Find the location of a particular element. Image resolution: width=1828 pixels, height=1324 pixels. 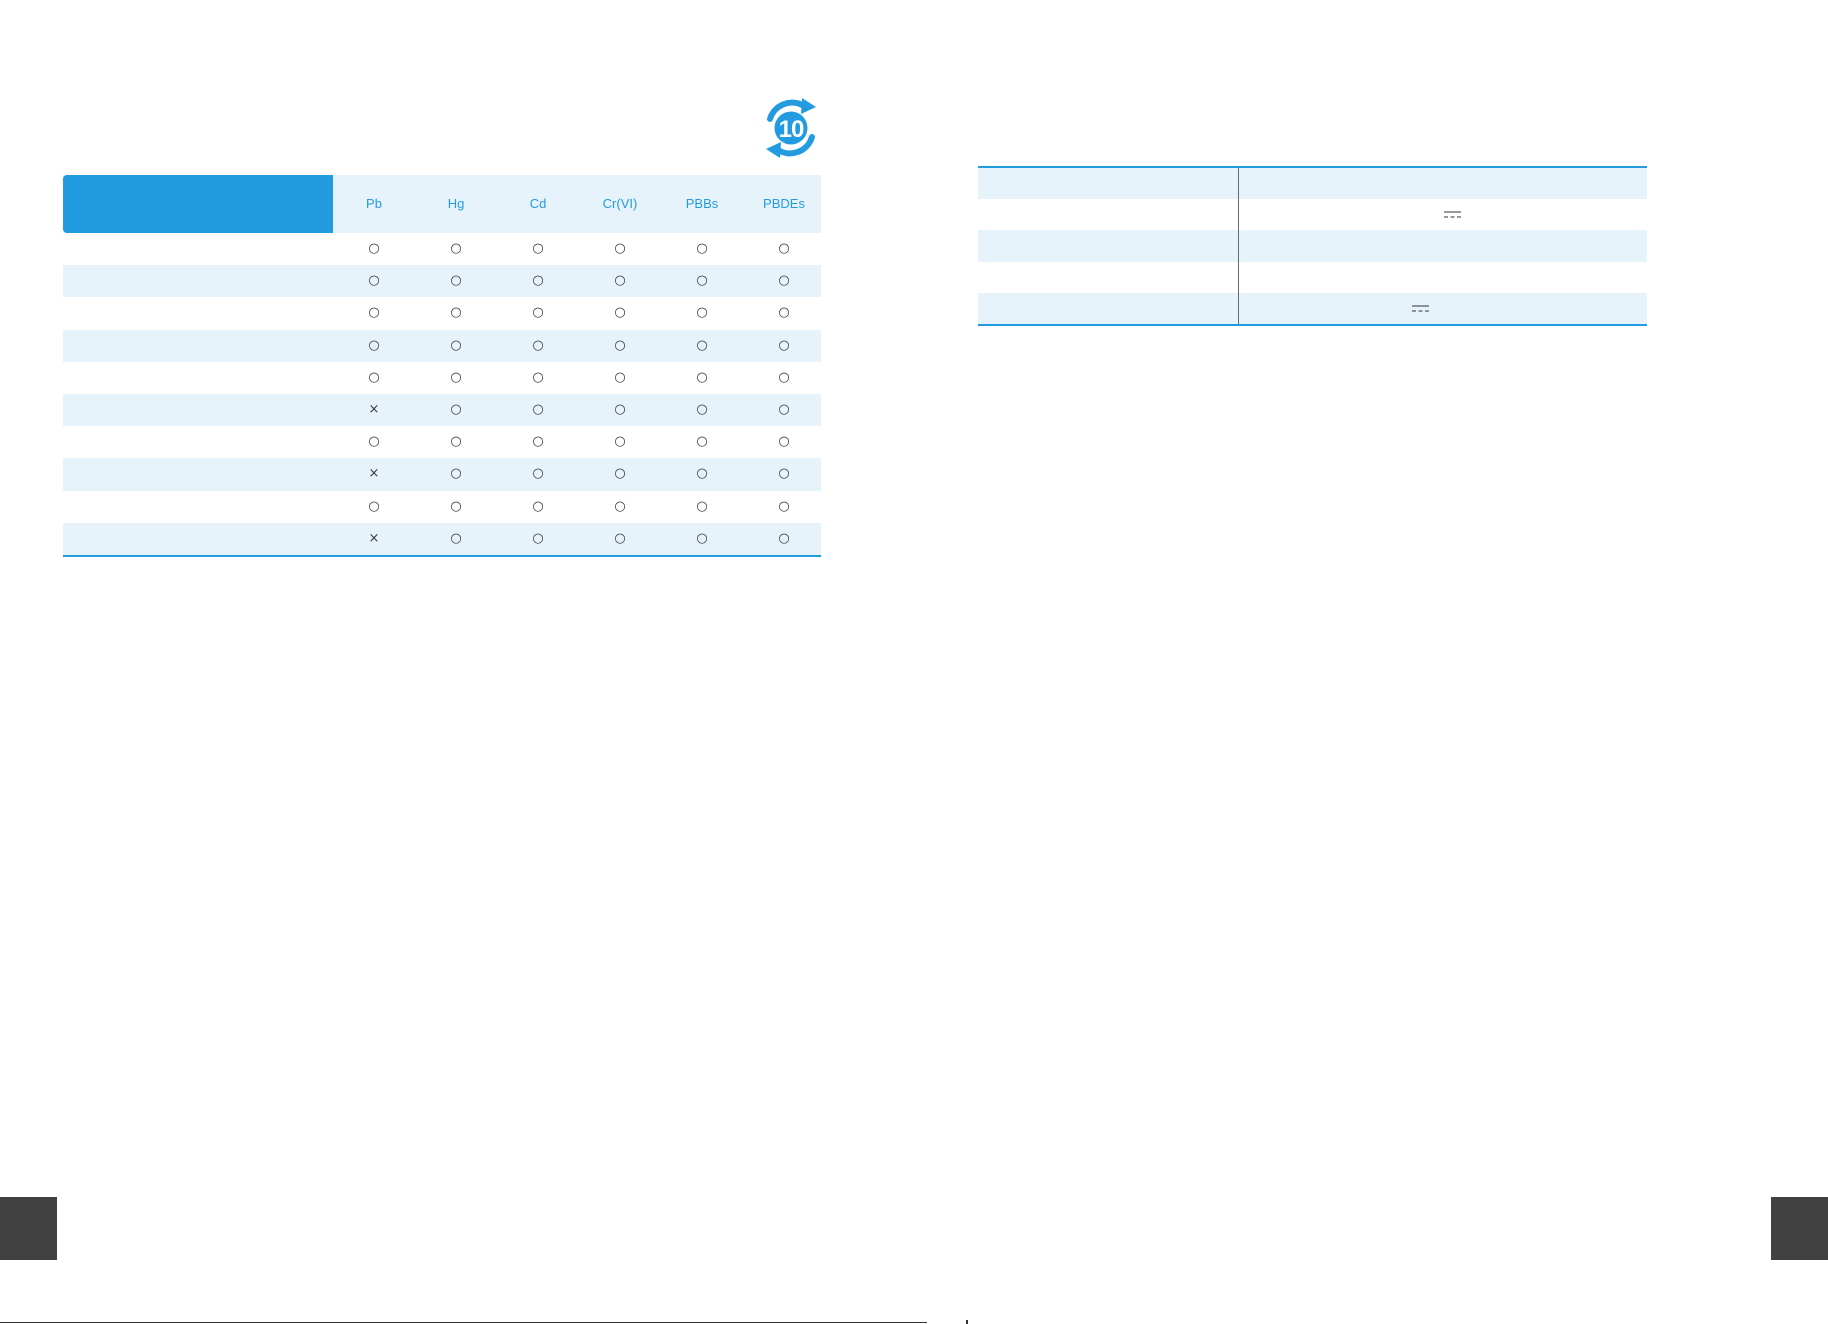

table-header: Pb Hg Cd Cr(VI) PBBs PBDEs is located at coordinates (442, 204).